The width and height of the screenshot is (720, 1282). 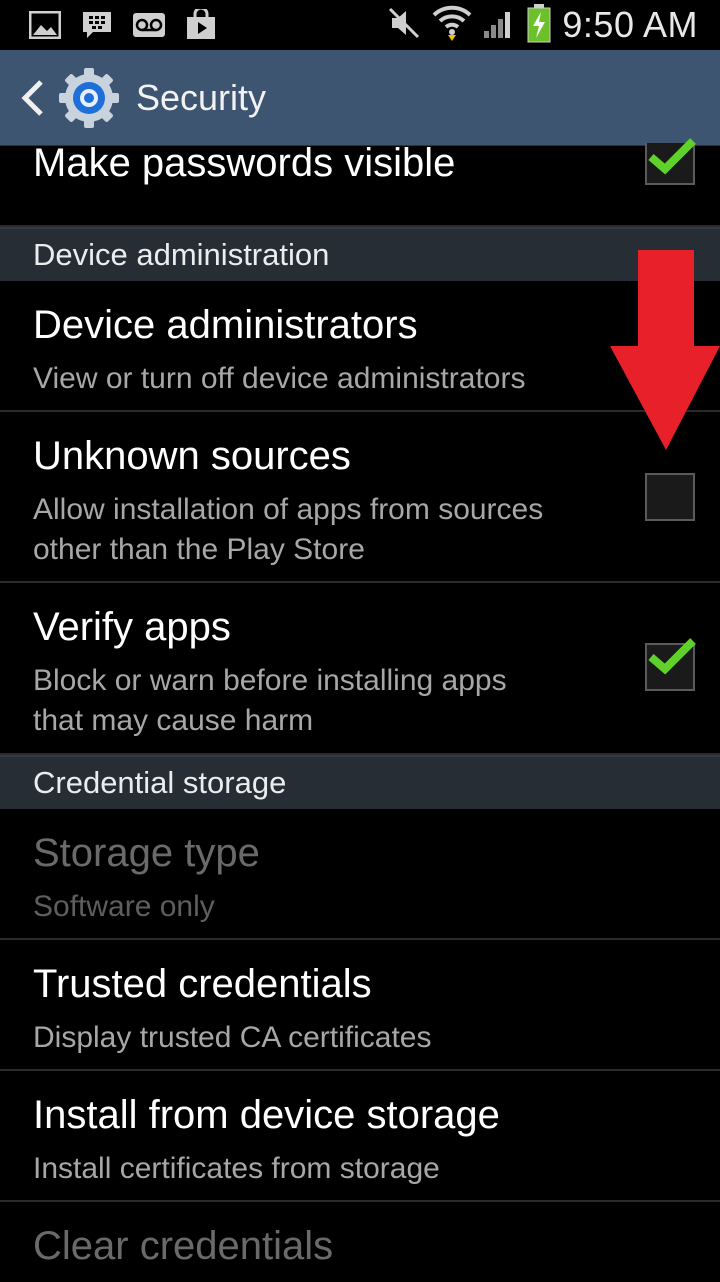 What do you see at coordinates (360, 25) in the screenshot?
I see `status-bar: 9:50 AM` at bounding box center [360, 25].